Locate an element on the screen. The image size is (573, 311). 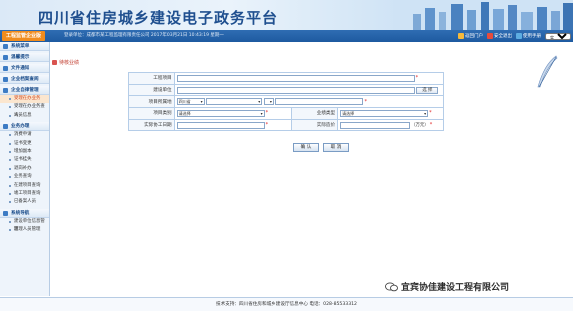
confirm-button: 确 认 is located at coordinates (306, 147).